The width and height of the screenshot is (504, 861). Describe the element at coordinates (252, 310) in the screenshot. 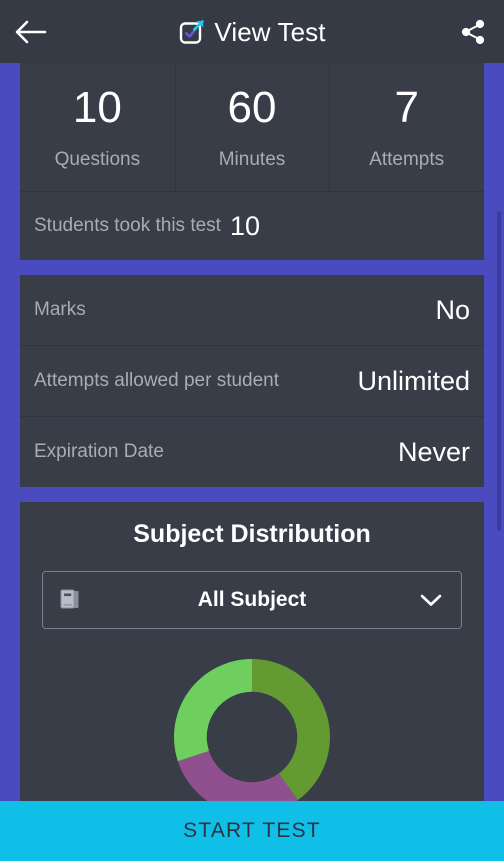

I see `info-row-marks: Marks No` at that location.